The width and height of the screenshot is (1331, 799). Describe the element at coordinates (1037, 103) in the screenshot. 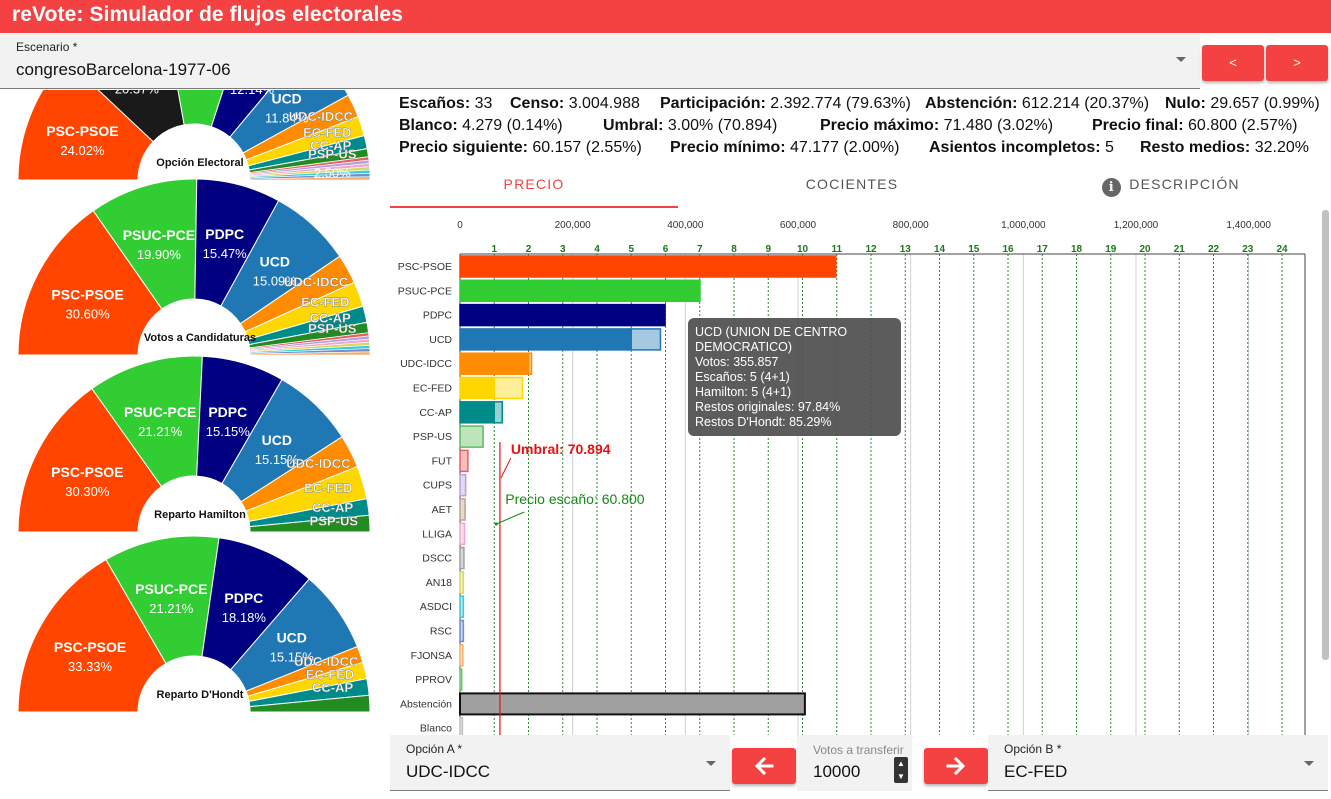

I see `stat-abstencion: Abstención: 612.214 (20.37%)` at that location.